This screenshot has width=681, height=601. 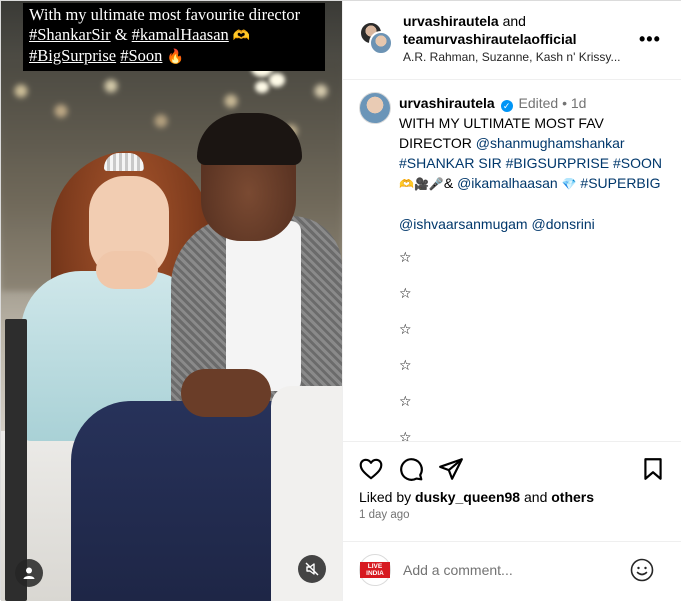 I want to click on user-tags-button, so click(x=29, y=573).